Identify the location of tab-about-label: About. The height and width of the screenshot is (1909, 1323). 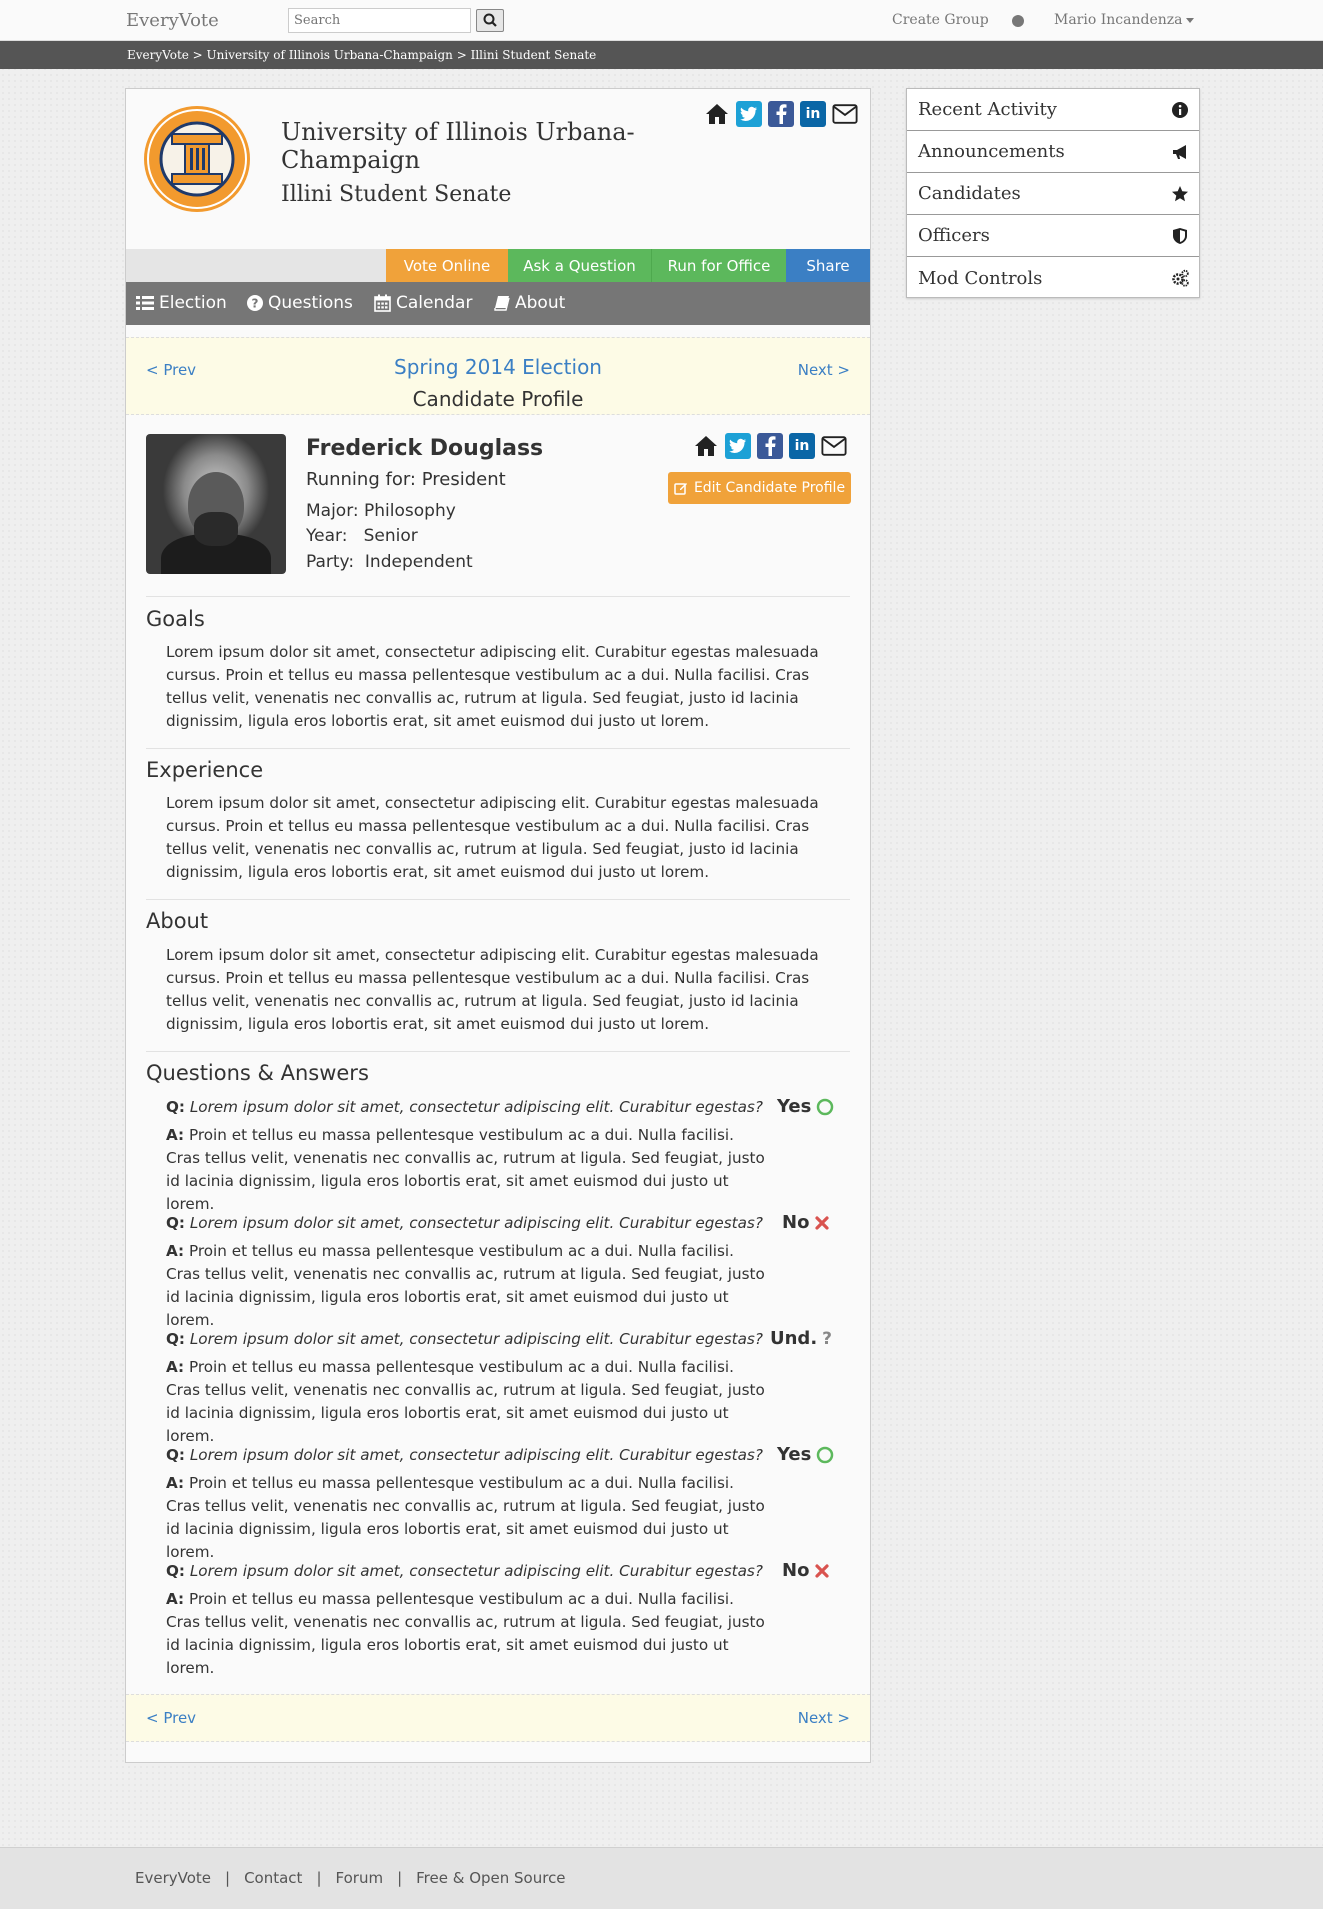
(540, 303).